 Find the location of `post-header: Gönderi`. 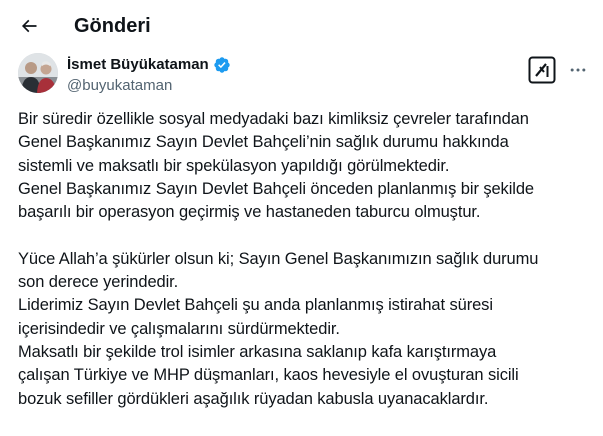

post-header: Gönderi is located at coordinates (301, 26).